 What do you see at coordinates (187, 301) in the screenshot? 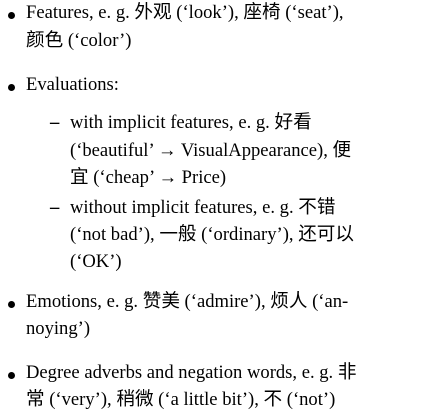
I see `emotions-line-1: Emotions, e. g. 赞美 (‘admire’), 烦人 (‘an-` at bounding box center [187, 301].